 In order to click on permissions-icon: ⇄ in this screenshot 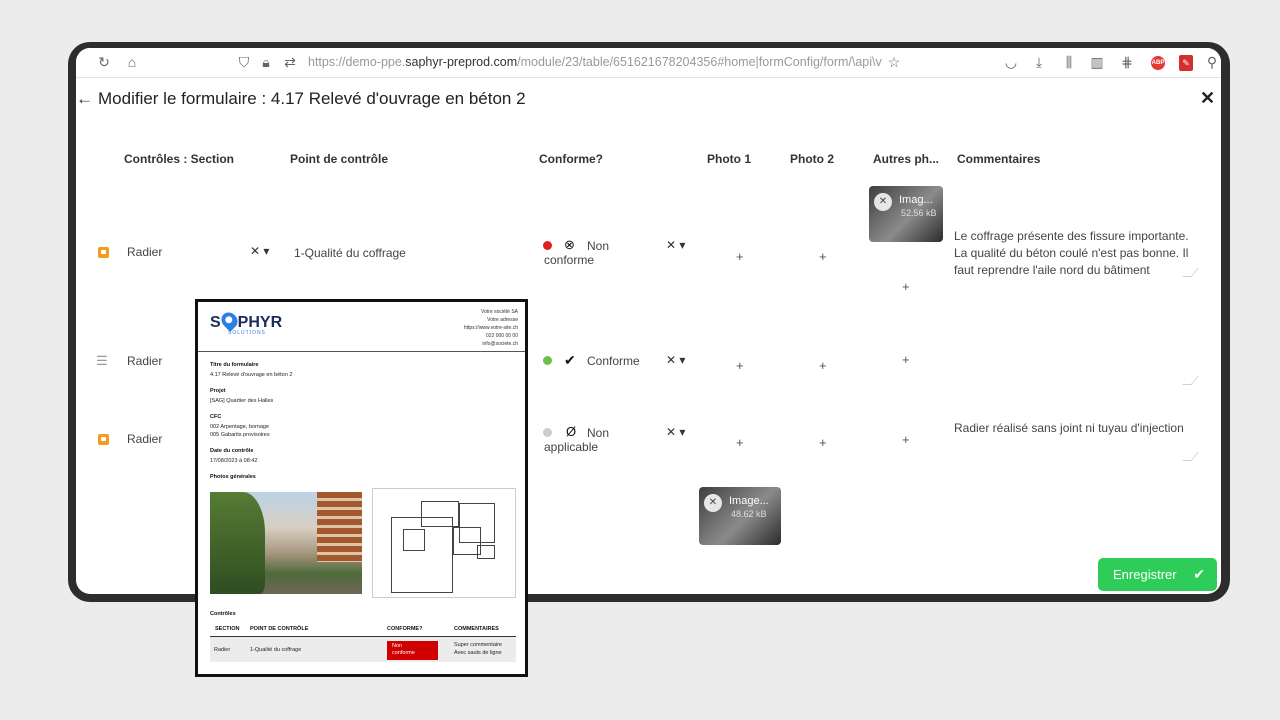, I will do `click(290, 62)`.